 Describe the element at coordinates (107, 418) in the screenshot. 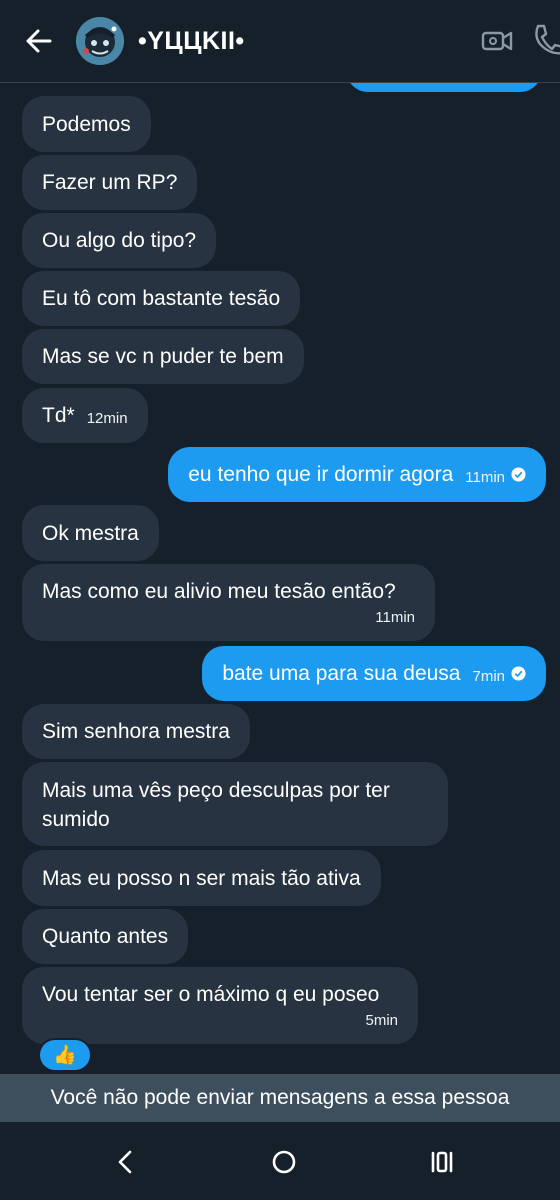

I see `message-time: 12min` at that location.